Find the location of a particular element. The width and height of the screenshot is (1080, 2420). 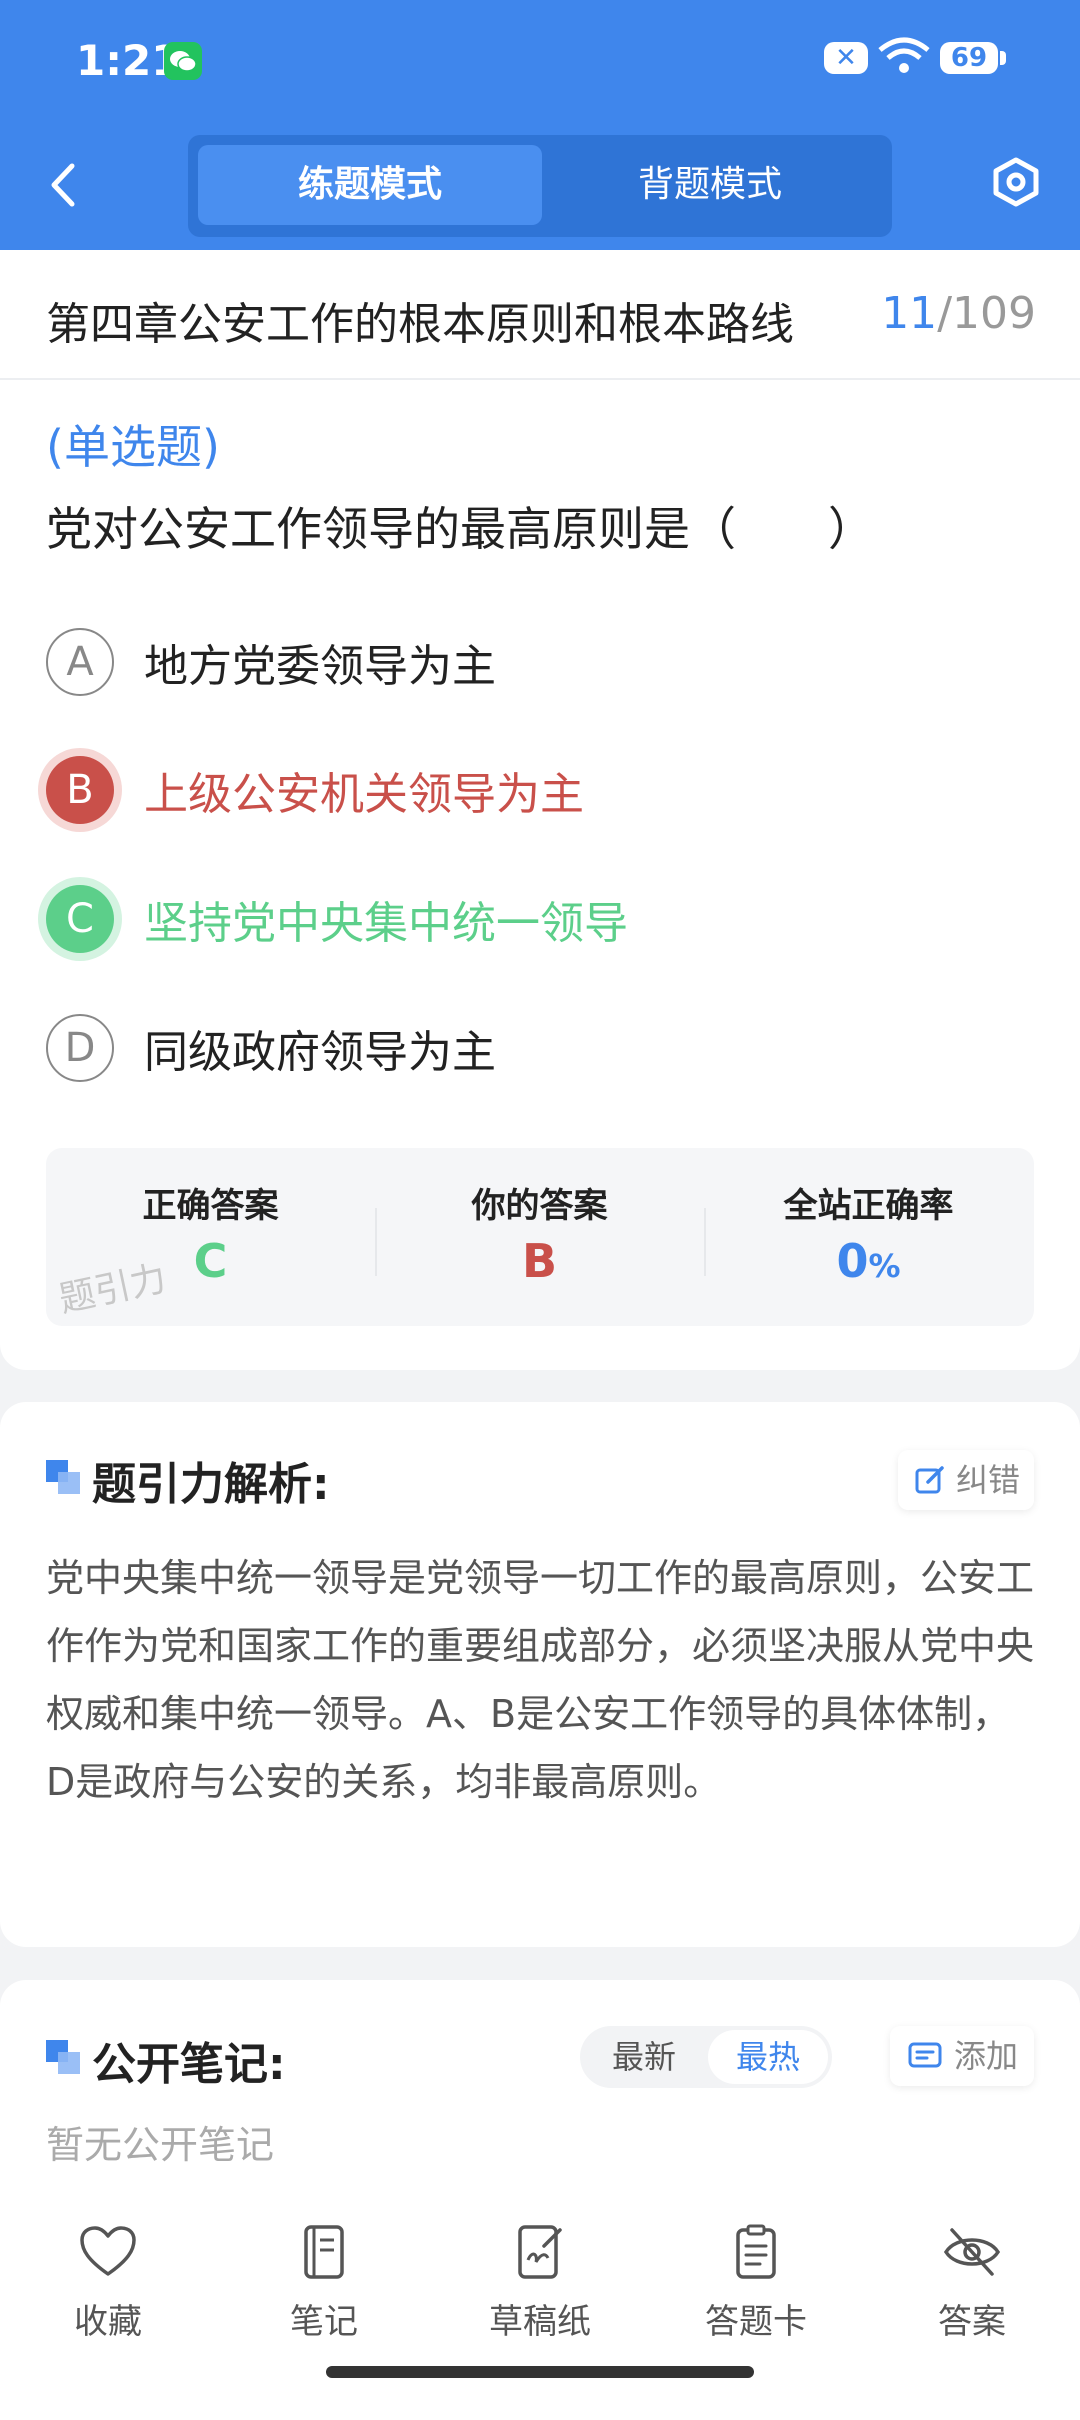

option-text: 同级政府领导为主 is located at coordinates (320, 1052).